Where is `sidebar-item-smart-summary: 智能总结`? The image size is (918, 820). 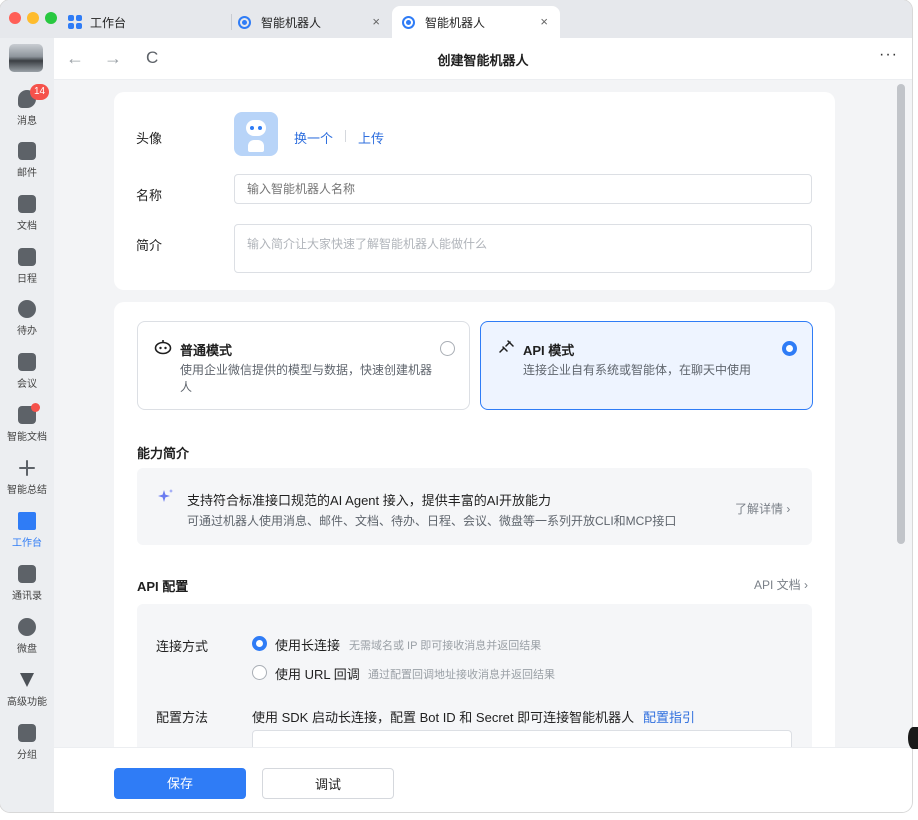
sidebar-item-smart-summary: 智能总结 is located at coordinates (27, 477).